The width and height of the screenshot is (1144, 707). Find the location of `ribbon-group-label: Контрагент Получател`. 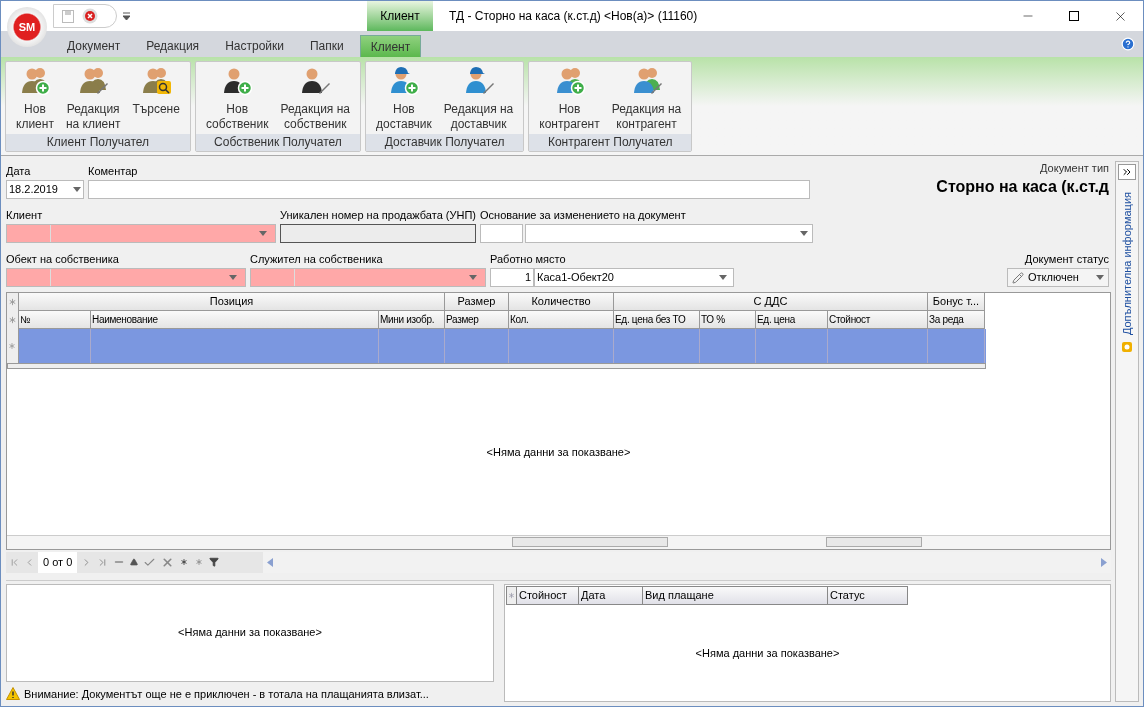

ribbon-group-label: Контрагент Получател is located at coordinates (610, 142).